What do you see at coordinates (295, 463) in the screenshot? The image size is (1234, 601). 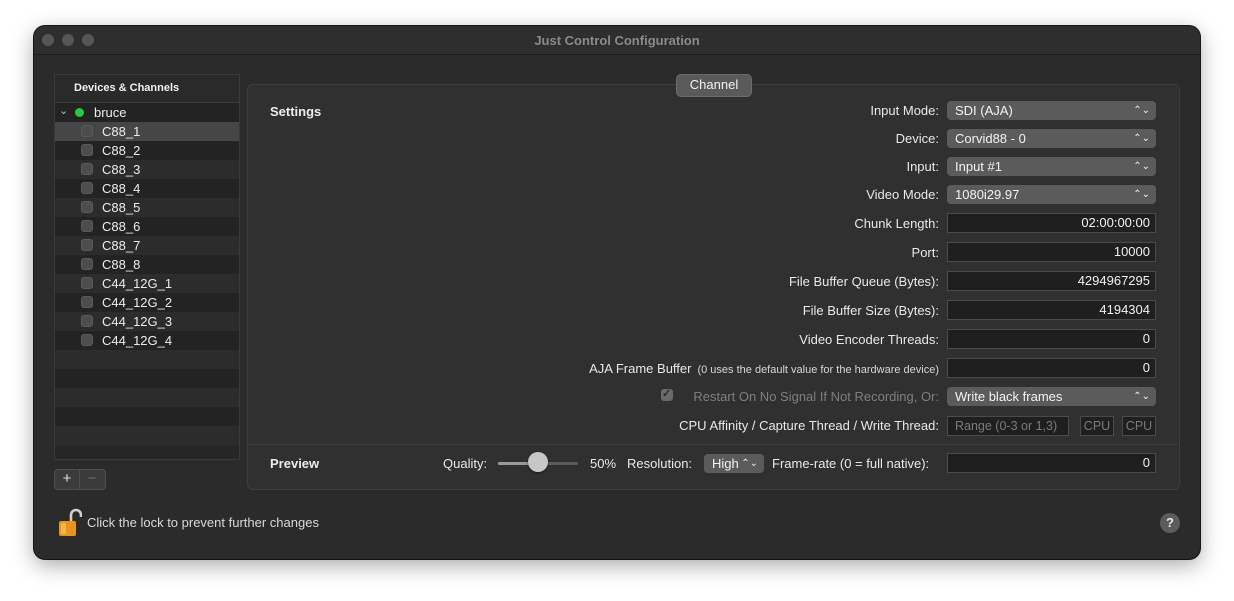 I see `preview-section-label: Preview` at bounding box center [295, 463].